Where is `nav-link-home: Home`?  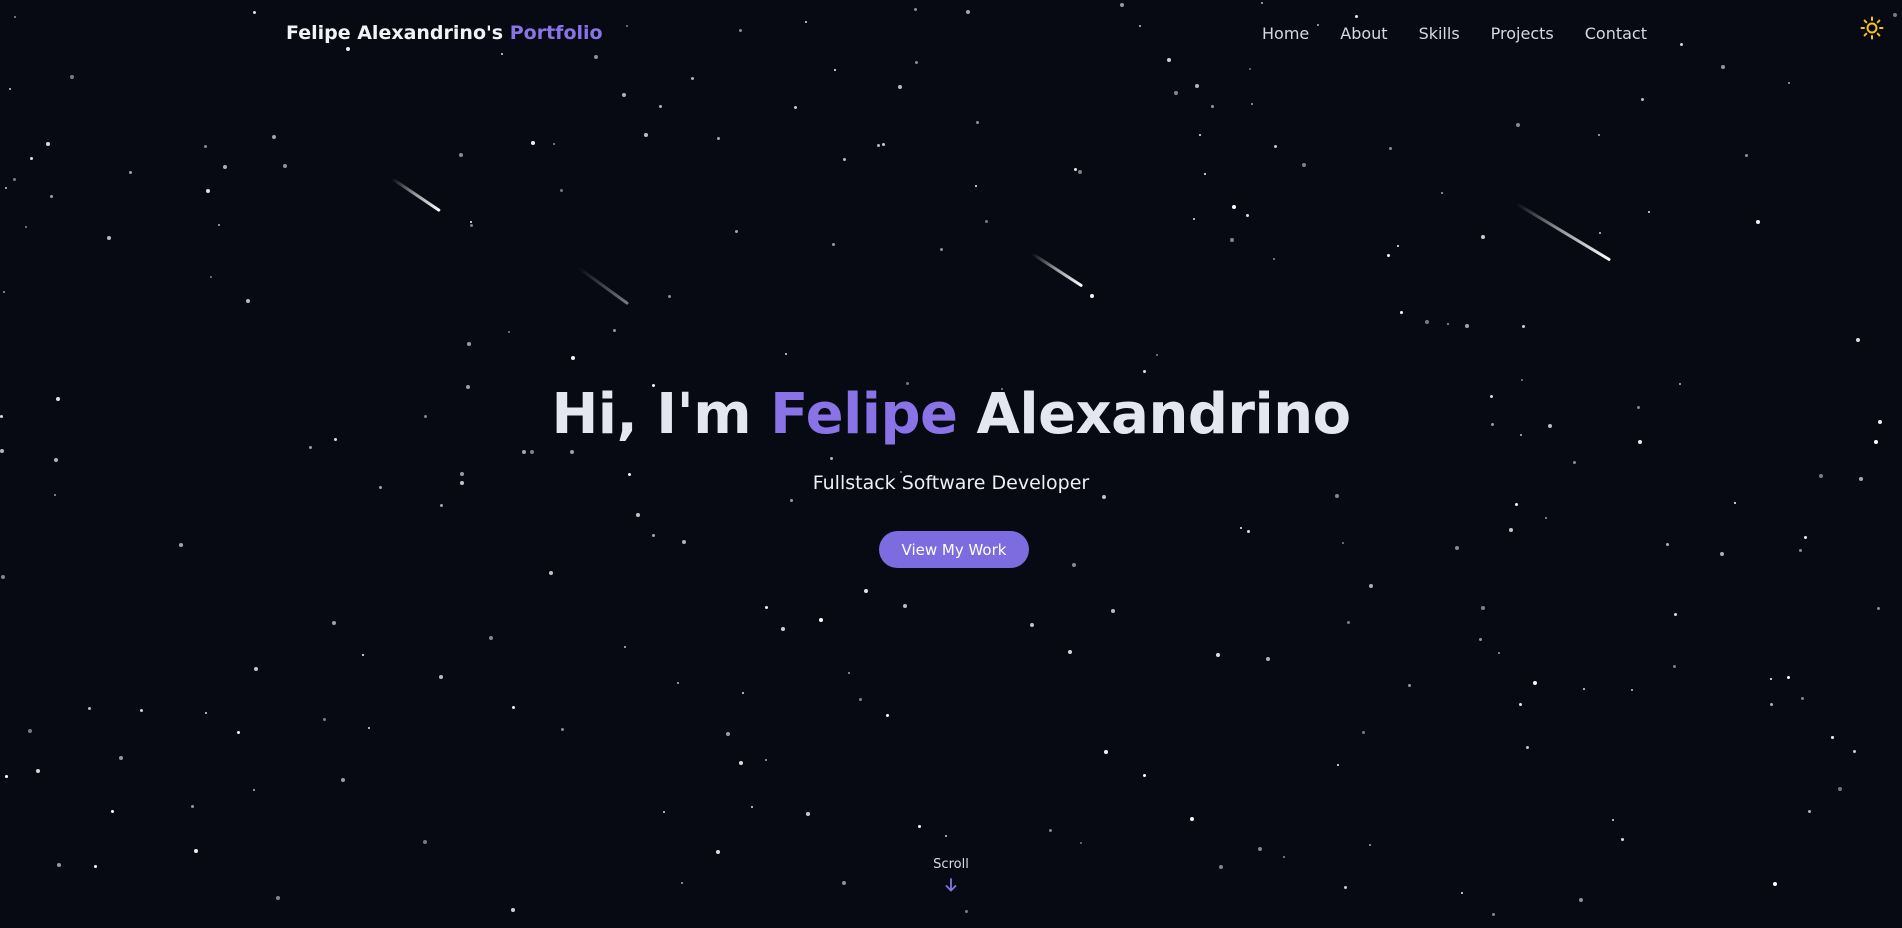 nav-link-home: Home is located at coordinates (1285, 33).